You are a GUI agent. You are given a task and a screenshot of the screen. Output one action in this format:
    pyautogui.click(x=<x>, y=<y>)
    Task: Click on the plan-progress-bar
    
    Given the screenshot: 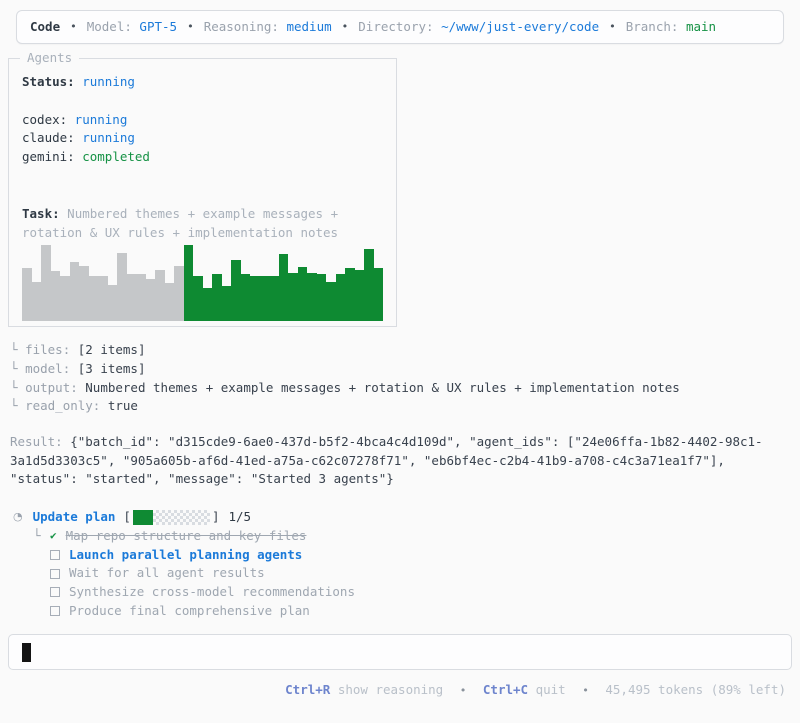 What is the action you would take?
    pyautogui.click(x=171, y=517)
    